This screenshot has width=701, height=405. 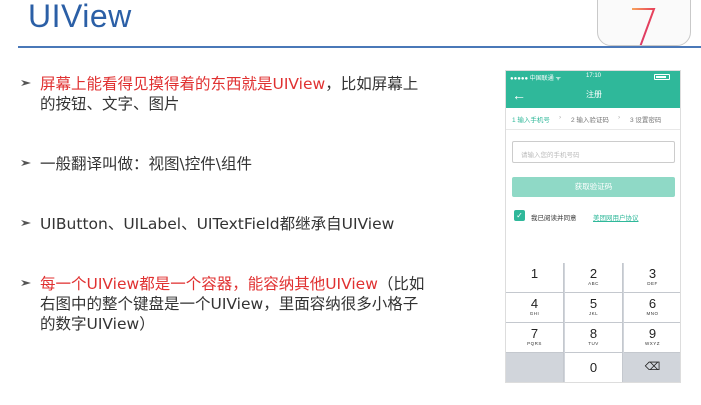 I want to click on step-1: 1 输入手机号, so click(x=531, y=120).